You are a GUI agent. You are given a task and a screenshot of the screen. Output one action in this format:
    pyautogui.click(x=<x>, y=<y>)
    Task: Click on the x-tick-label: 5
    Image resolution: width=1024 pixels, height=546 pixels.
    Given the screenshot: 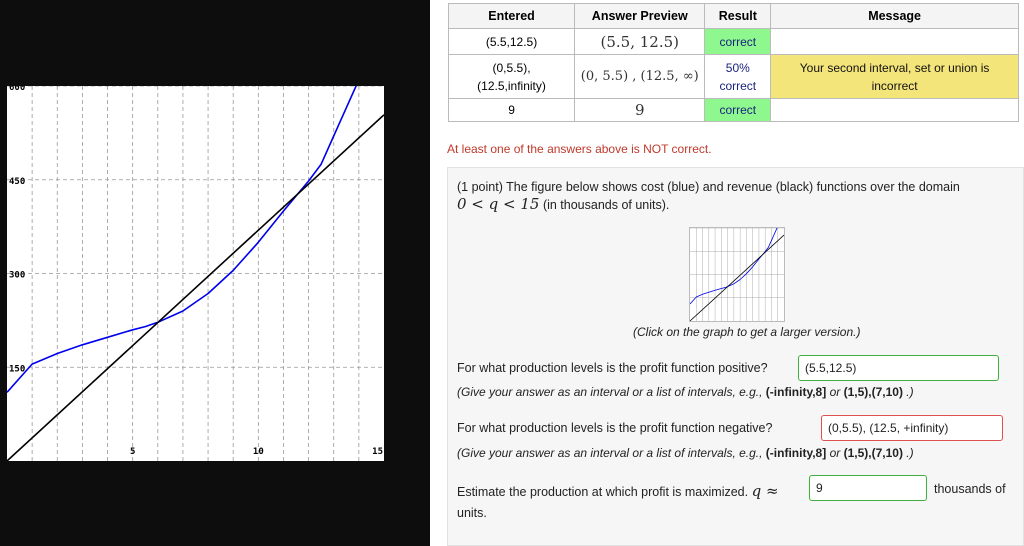 What is the action you would take?
    pyautogui.click(x=132, y=452)
    